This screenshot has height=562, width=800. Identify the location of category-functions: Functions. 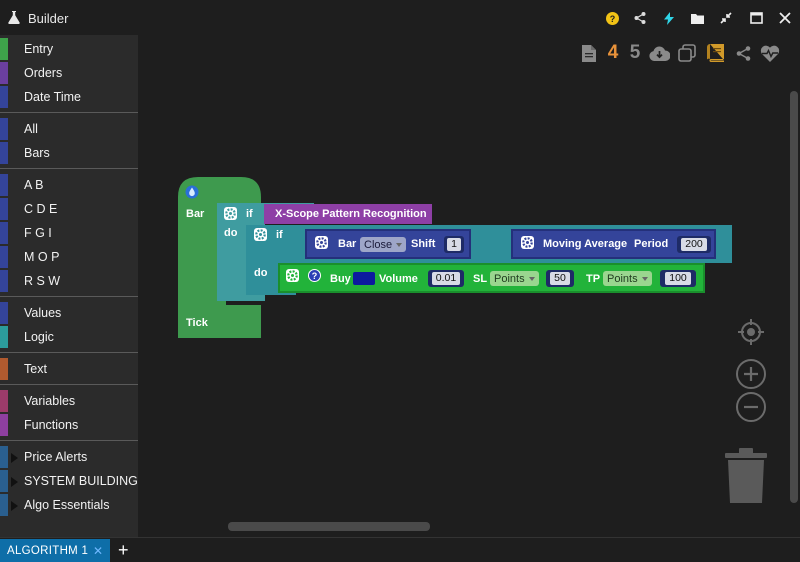
(69, 425).